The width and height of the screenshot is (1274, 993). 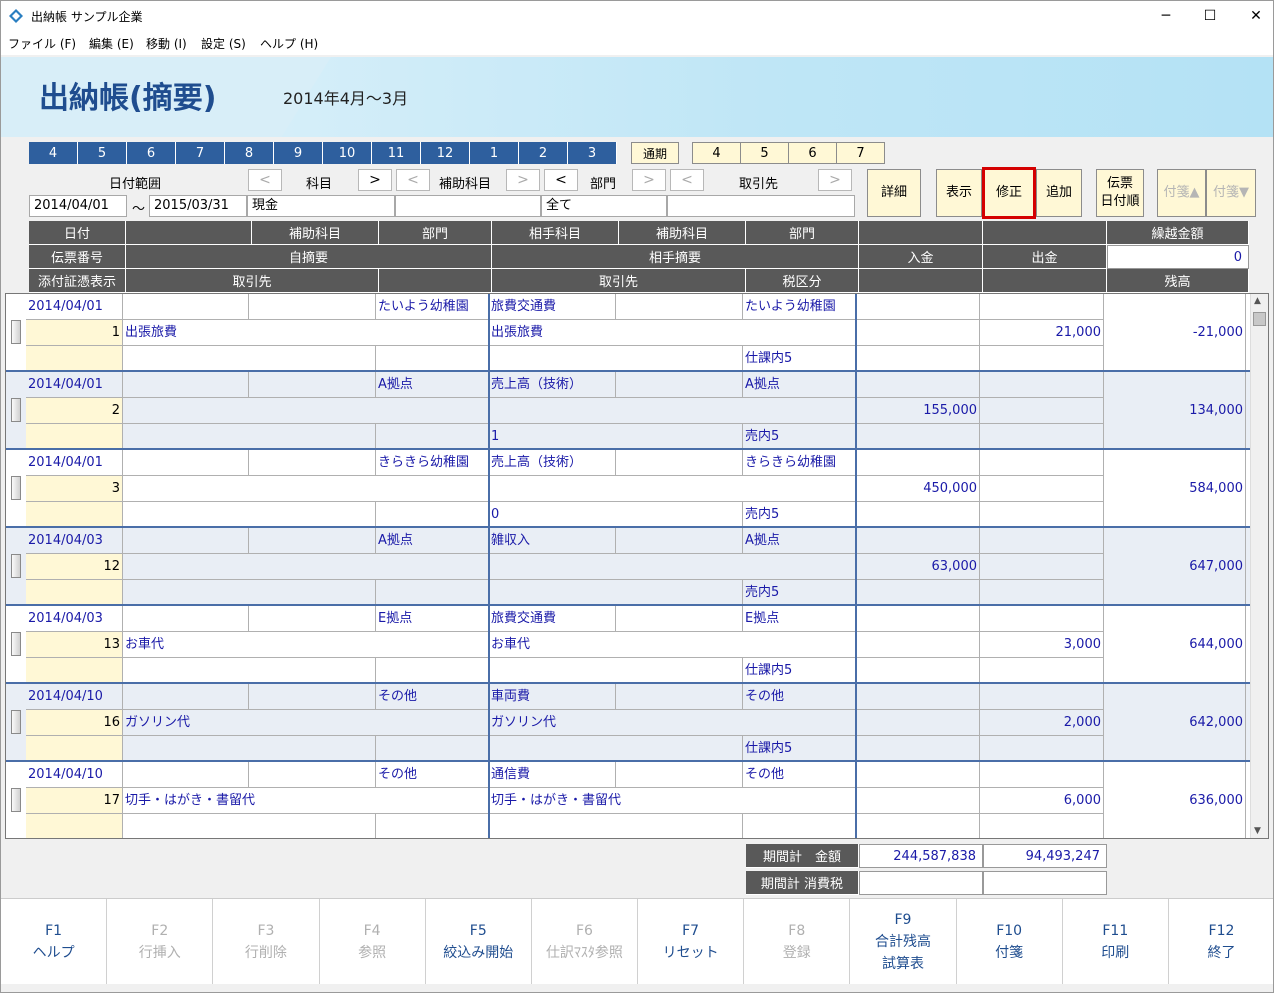 I want to click on entry-partner-client: 0, so click(x=616, y=515).